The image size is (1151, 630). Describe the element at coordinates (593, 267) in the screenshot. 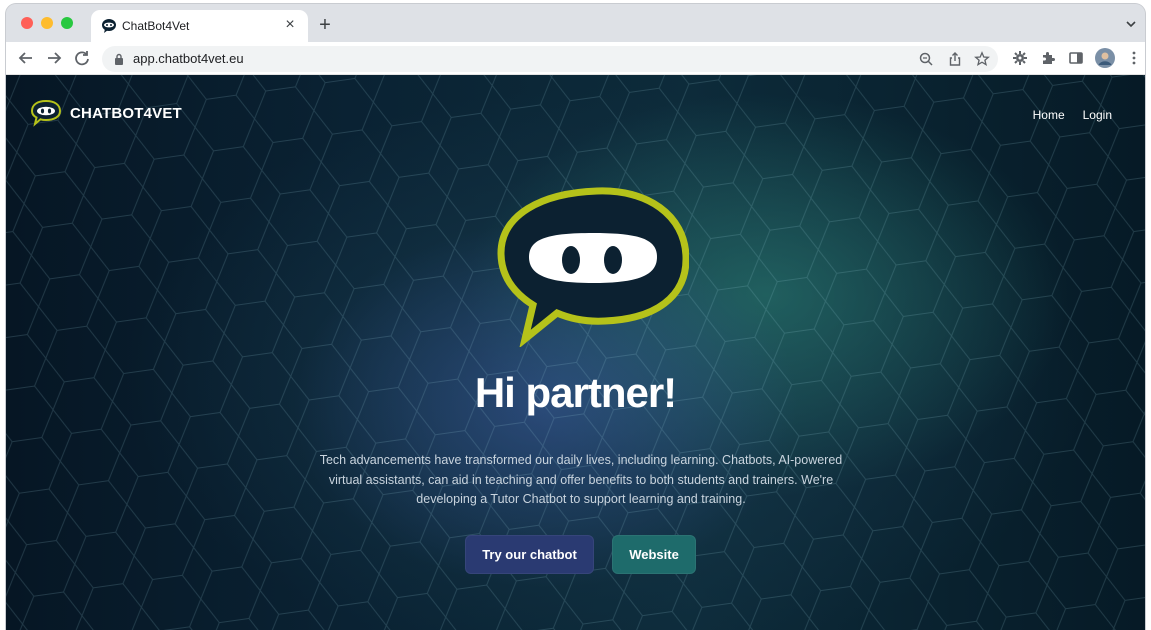

I see `chatbot-mascot-logo` at that location.